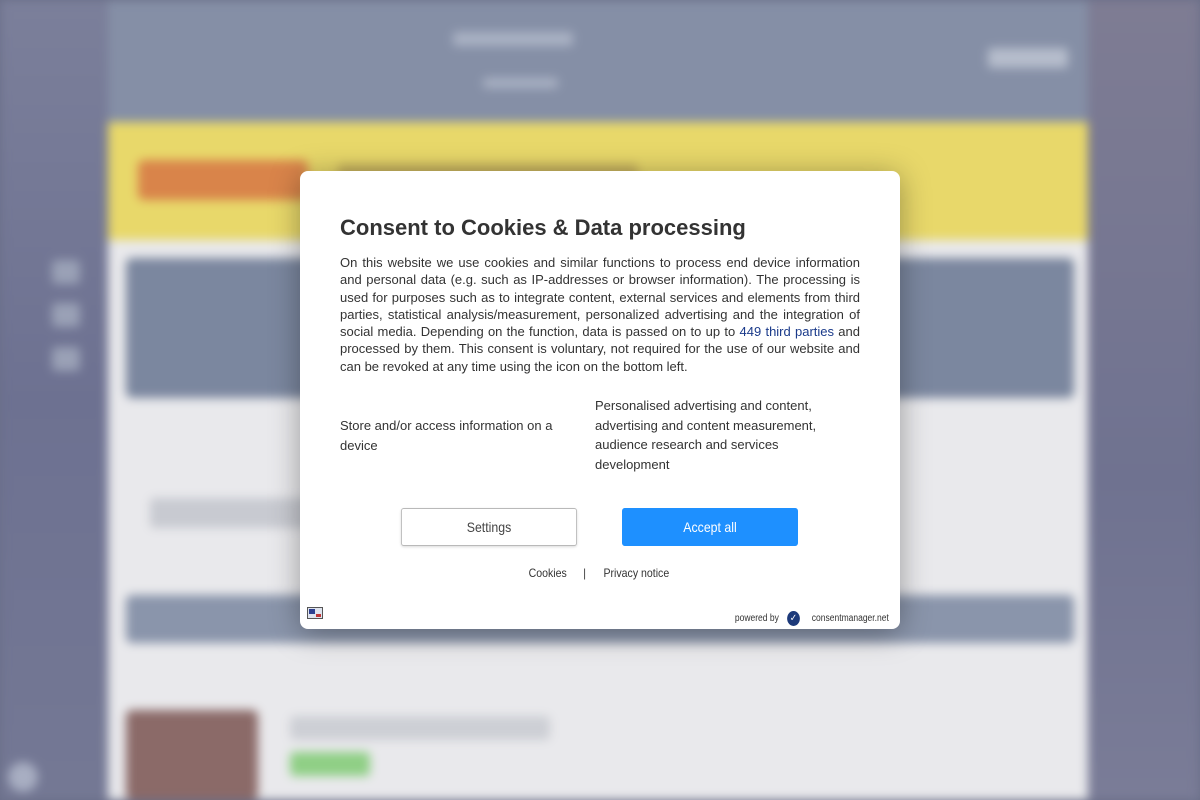  Describe the element at coordinates (315, 613) in the screenshot. I see `language-flag-icon` at that location.